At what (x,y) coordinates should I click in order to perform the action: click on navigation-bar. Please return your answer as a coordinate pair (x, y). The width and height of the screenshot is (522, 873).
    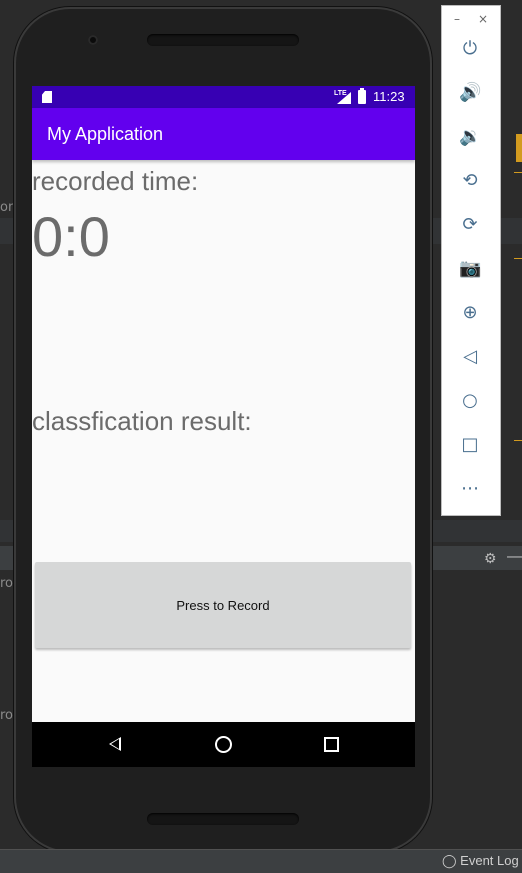
    Looking at the image, I should click on (223, 744).